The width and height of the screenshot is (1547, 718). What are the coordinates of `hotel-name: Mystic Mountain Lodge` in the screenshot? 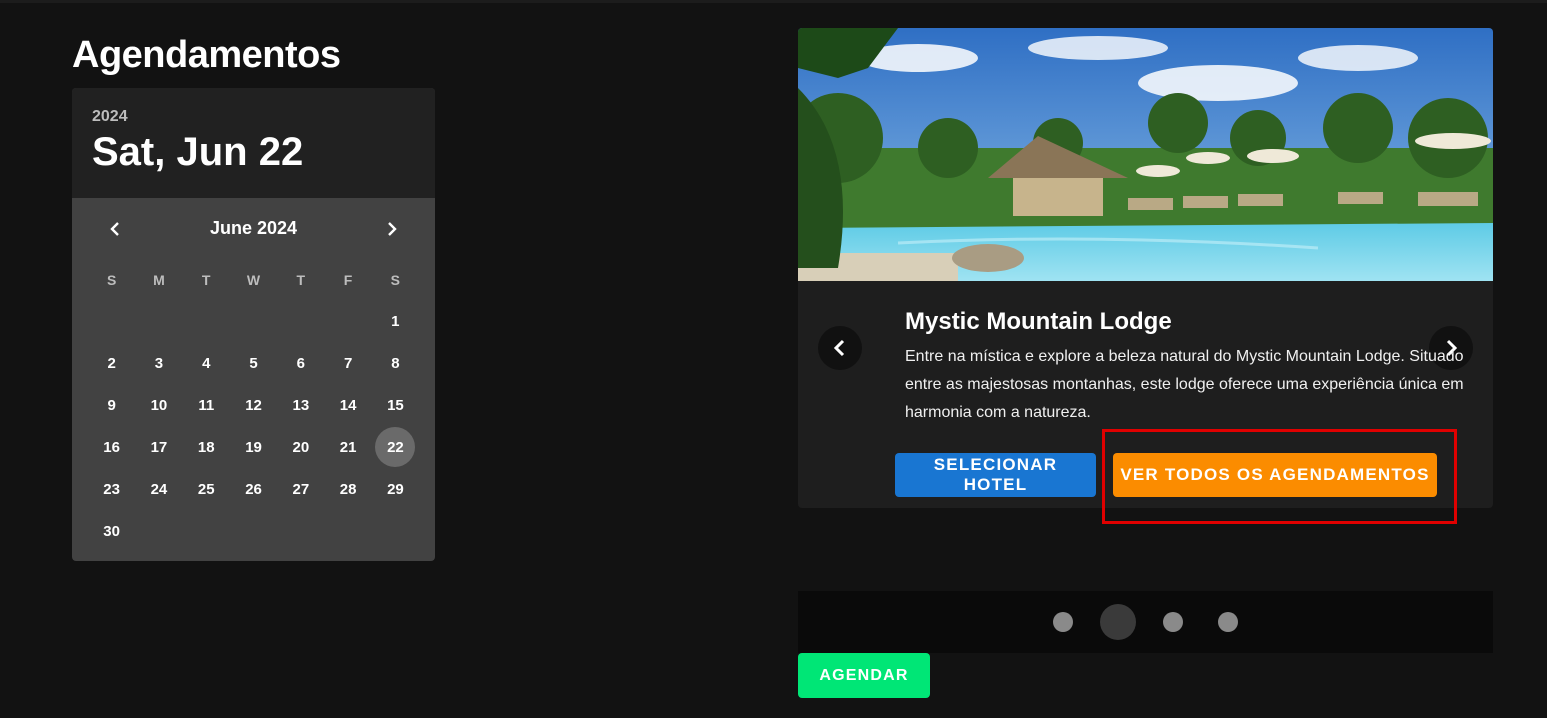 It's located at (1038, 321).